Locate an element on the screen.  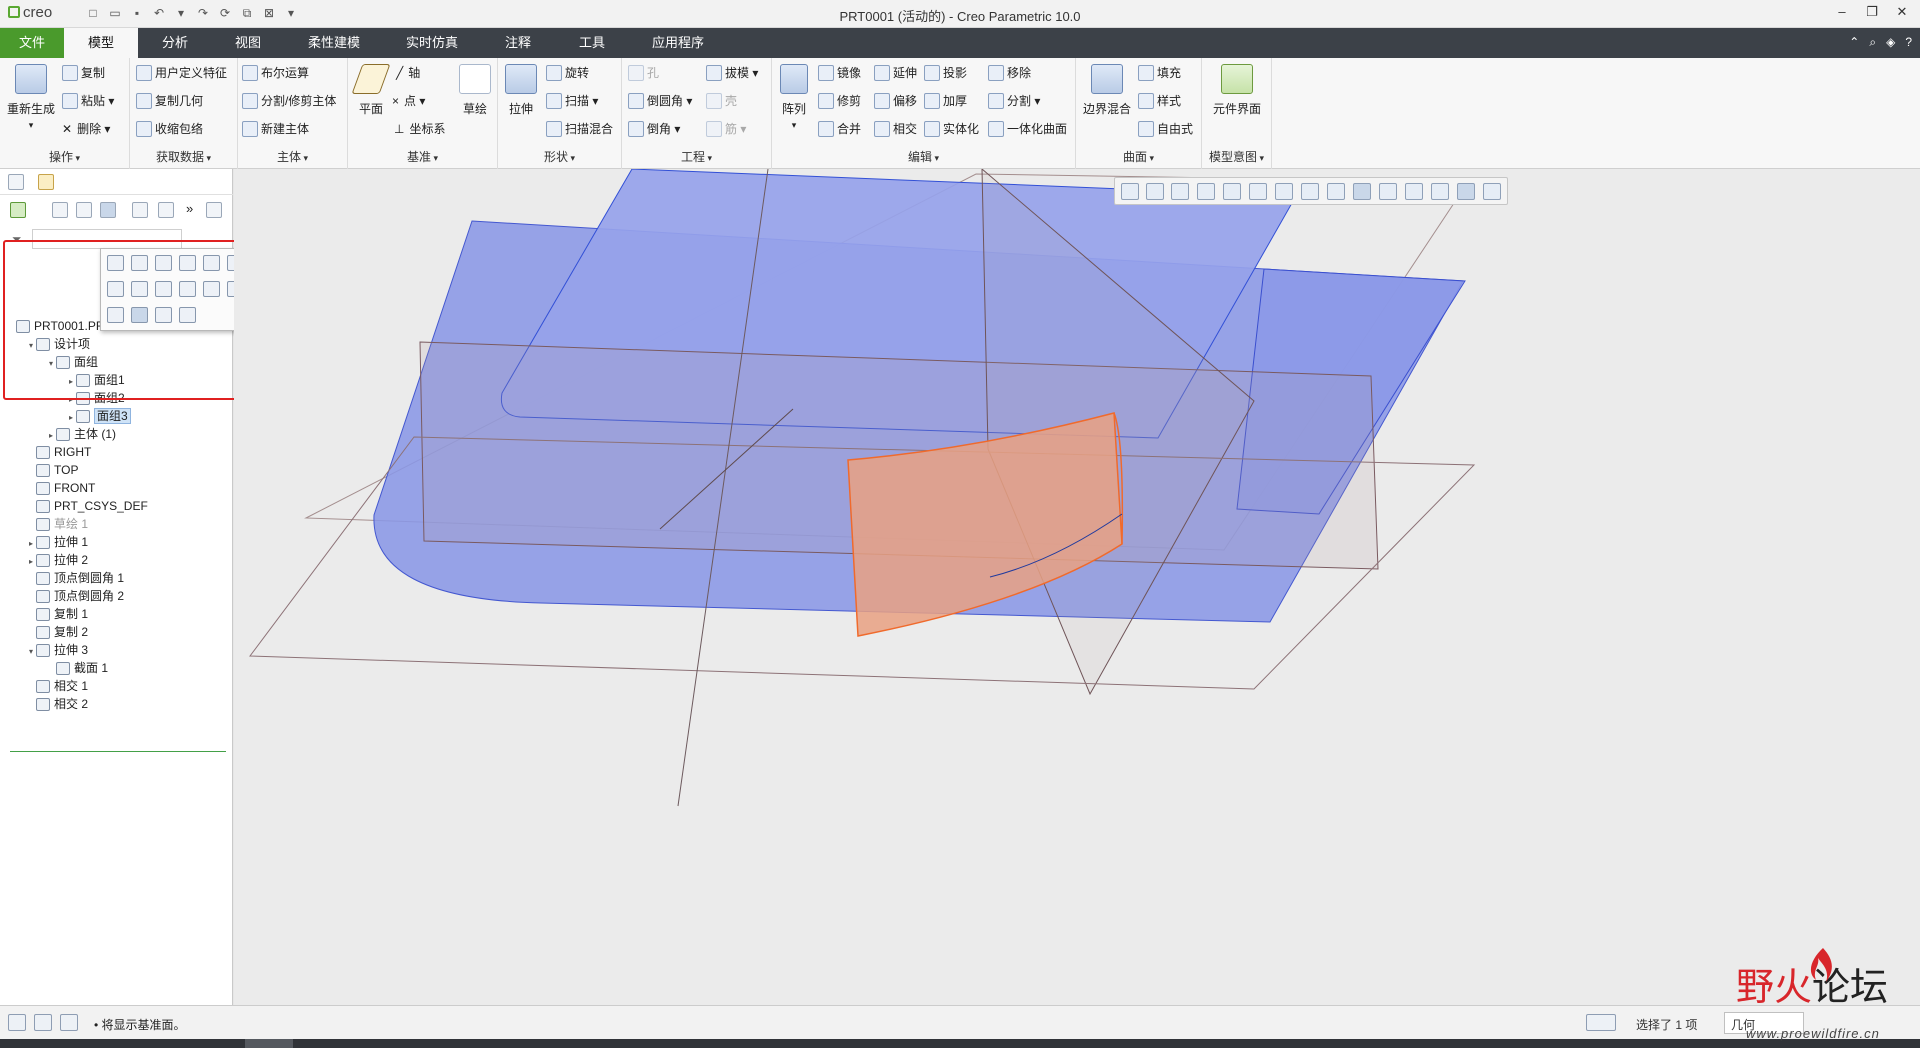
group-label-shapes: 形状 is located at coordinates (559, 156).